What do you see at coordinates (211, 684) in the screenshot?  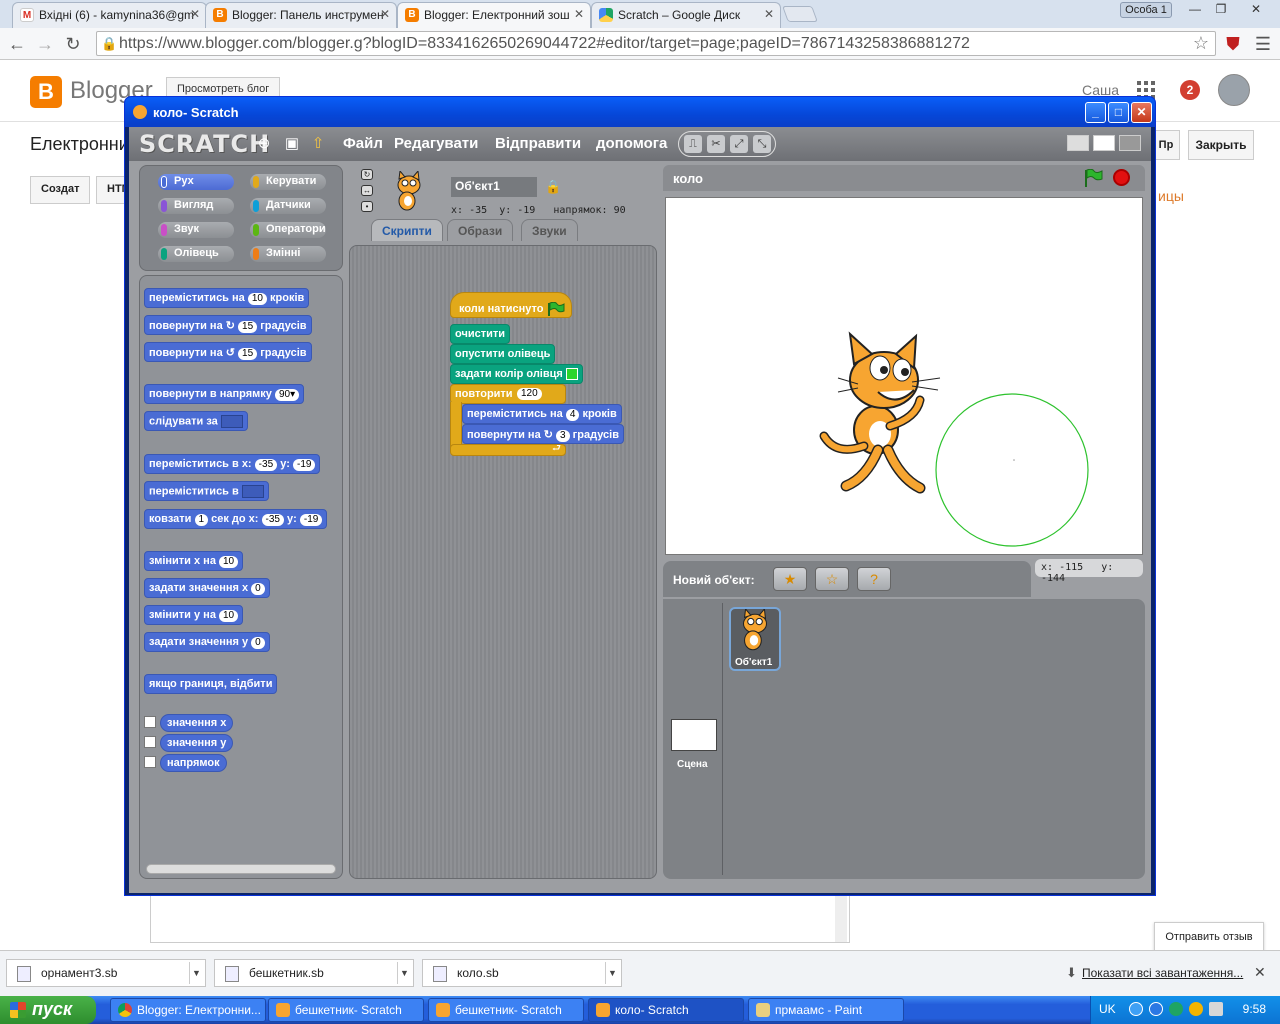 I see `block-bounce: якщо границя, відбити` at bounding box center [211, 684].